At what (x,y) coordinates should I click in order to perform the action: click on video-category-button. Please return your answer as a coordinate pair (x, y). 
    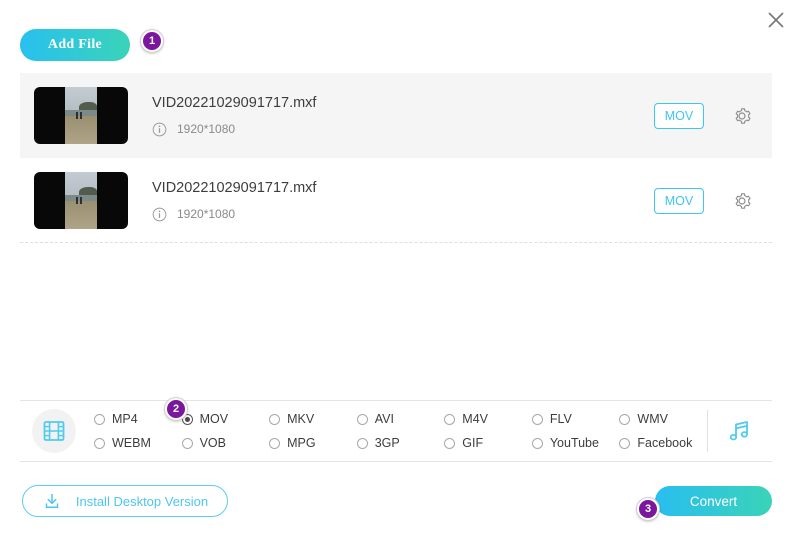
    Looking at the image, I should click on (54, 431).